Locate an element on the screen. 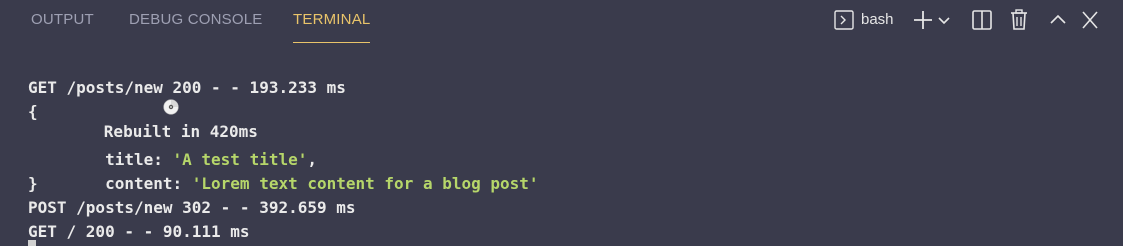  tab-debug-console: DEBUG CONSOLE is located at coordinates (195, 21).